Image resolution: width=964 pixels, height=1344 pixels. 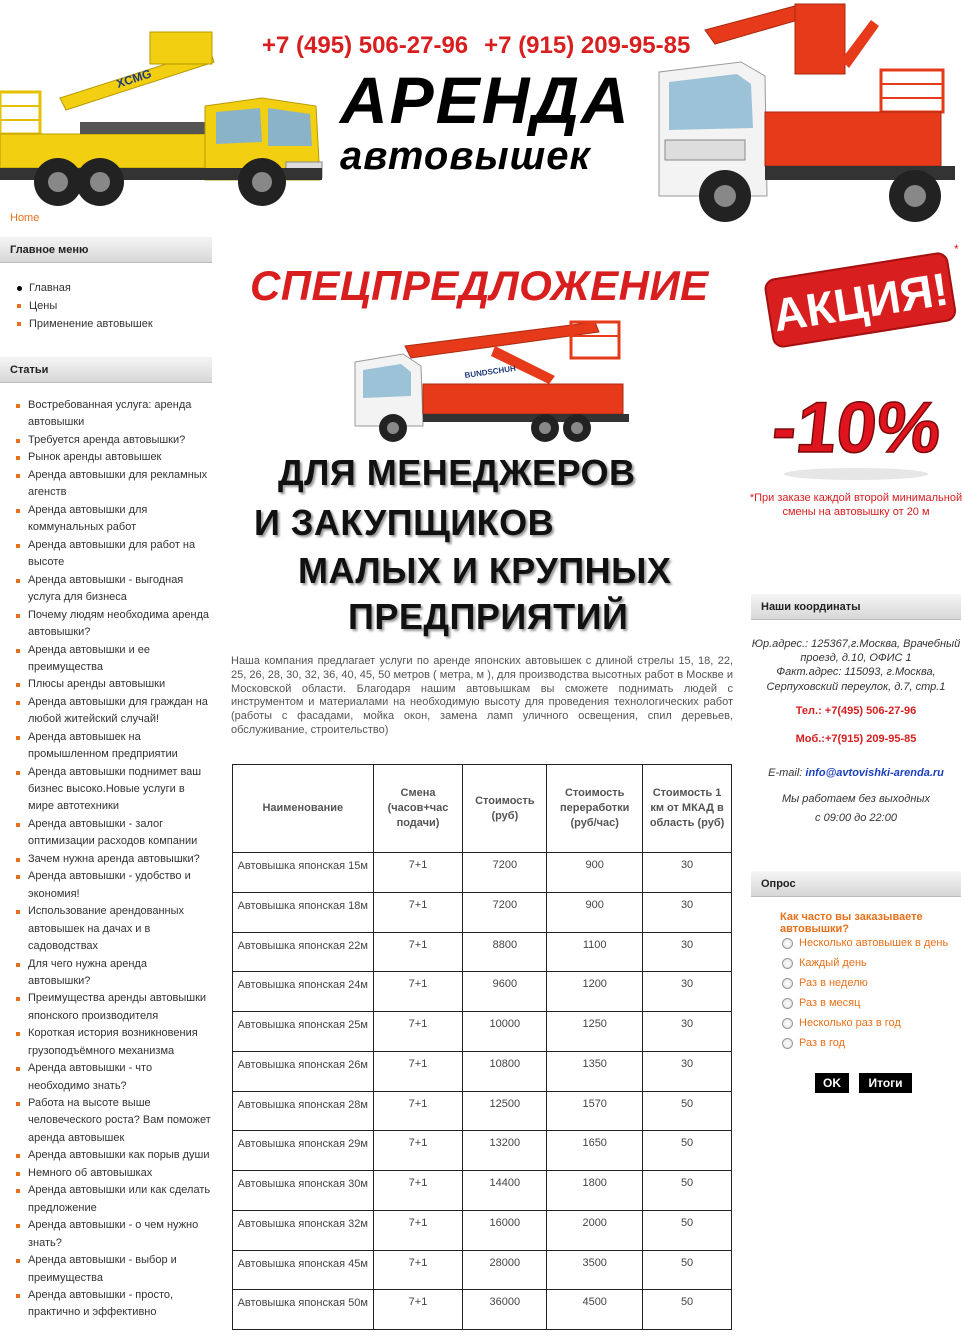 I want to click on cell-cost: 10800, so click(x=505, y=1071).